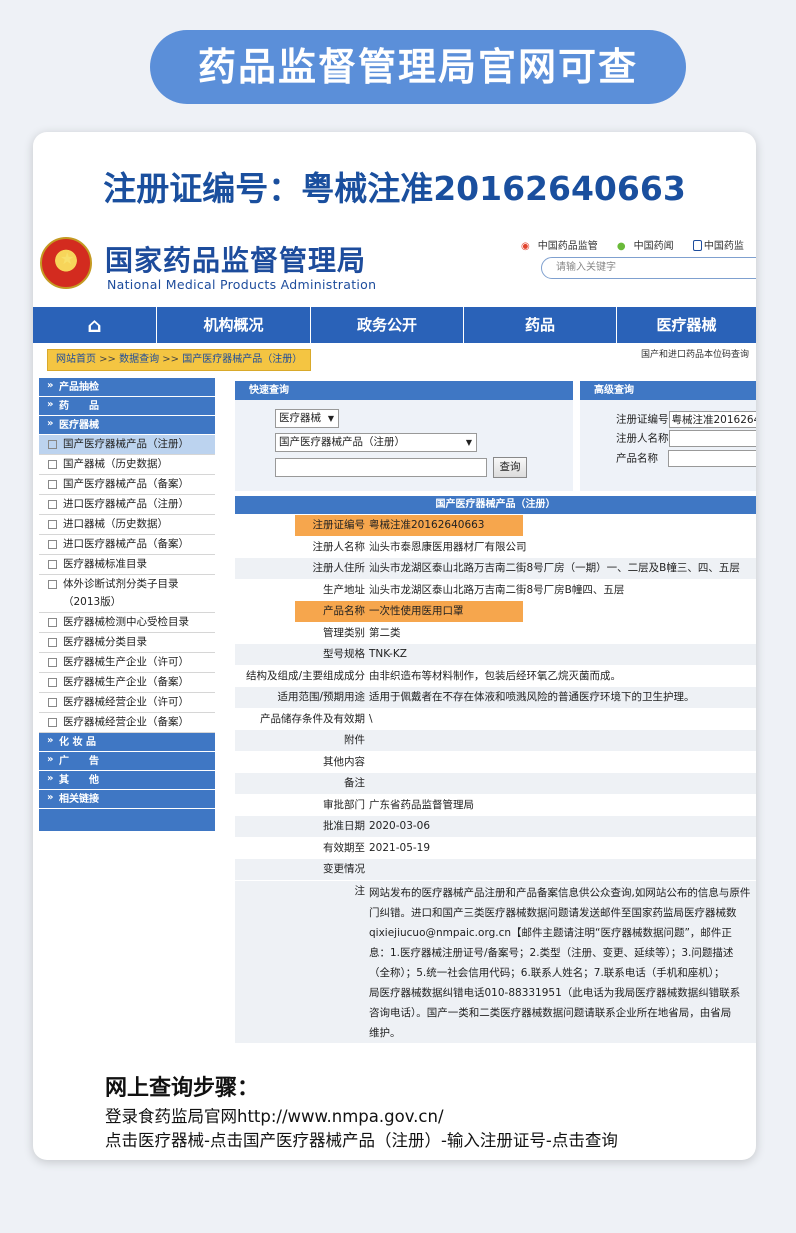 This screenshot has height=1233, width=796. I want to click on result-field-label: 结构及组成/主要组成成分, so click(301, 675).